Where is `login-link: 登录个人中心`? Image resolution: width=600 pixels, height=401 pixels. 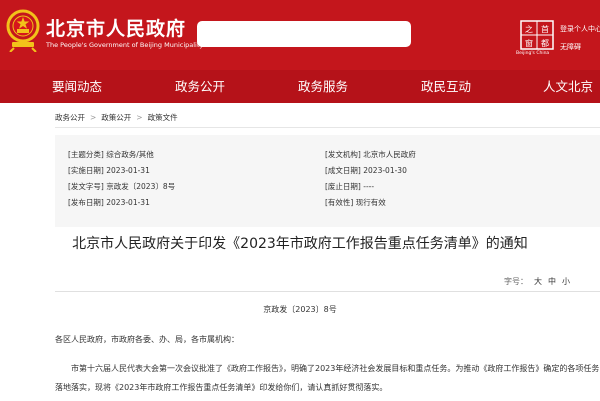
login-link: 登录个人中心 is located at coordinates (580, 29).